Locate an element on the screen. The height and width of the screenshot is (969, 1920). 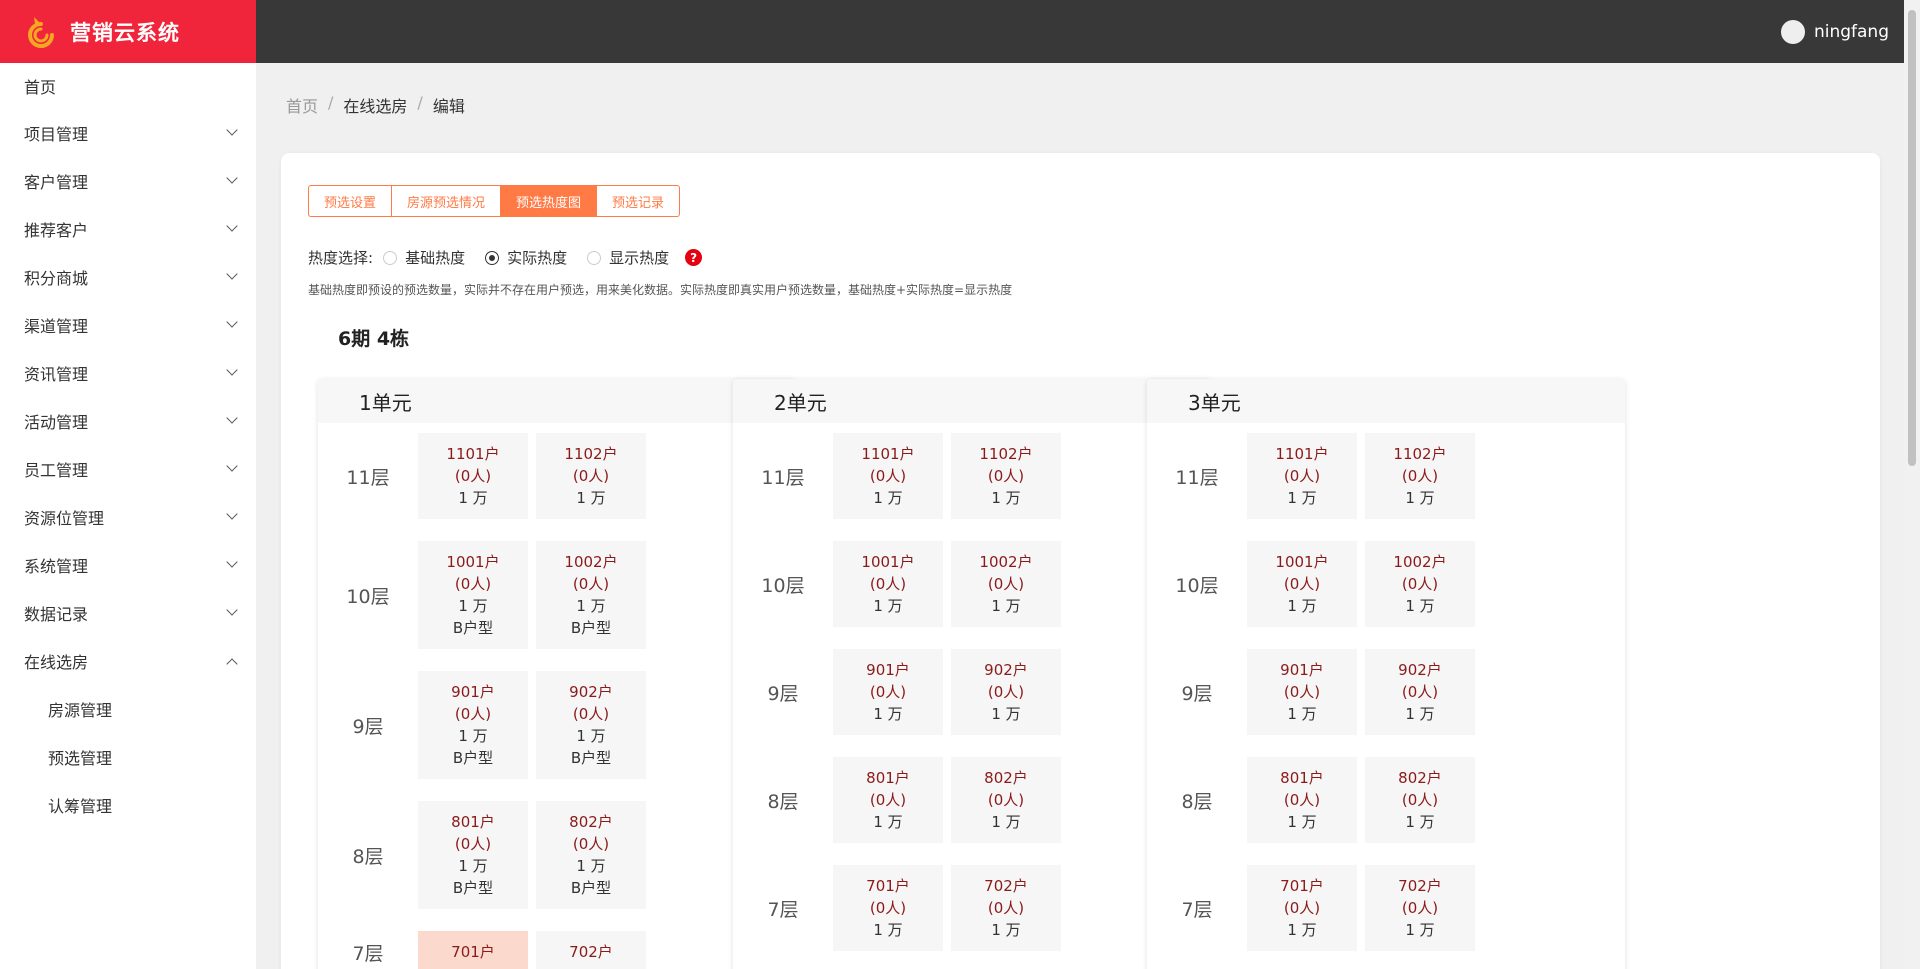
sidebar-item: 员工管理 is located at coordinates (128, 469).